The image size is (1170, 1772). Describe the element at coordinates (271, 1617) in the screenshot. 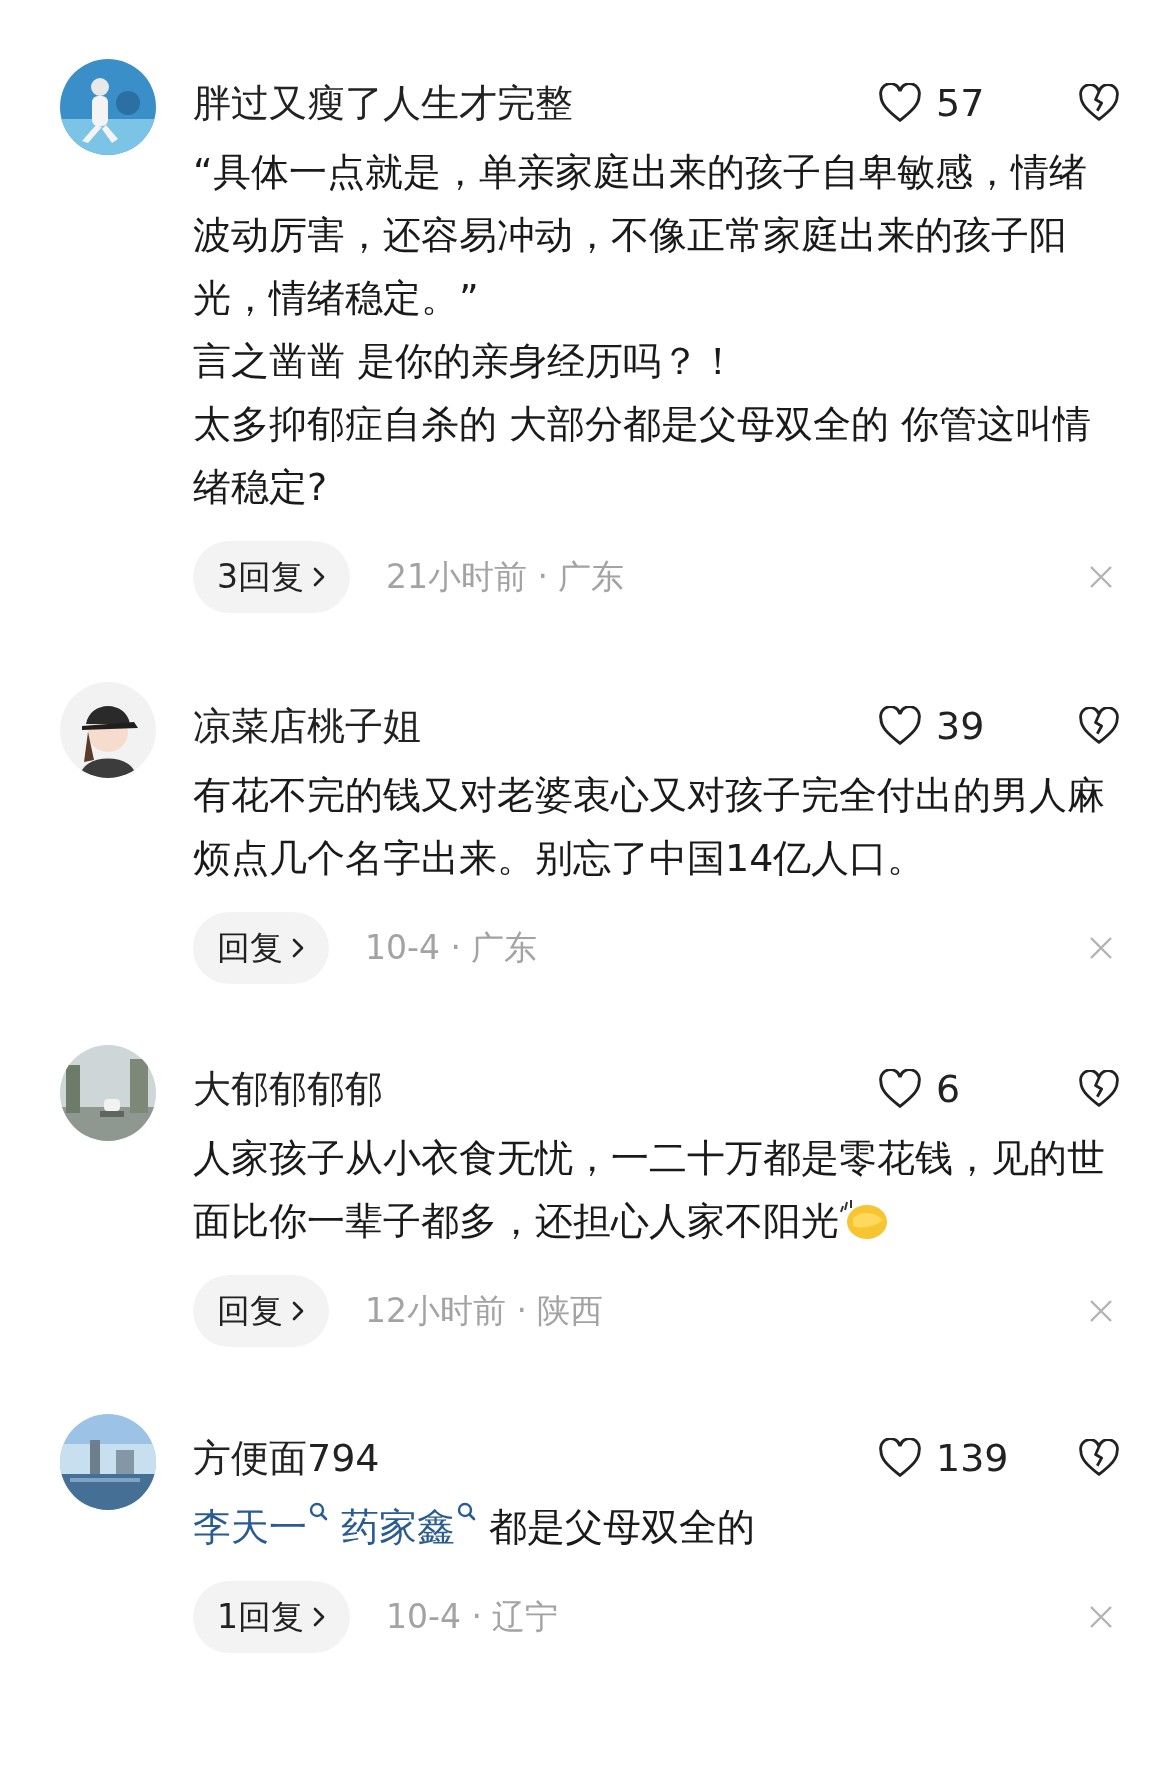

I see `replies-button: 1回复` at that location.